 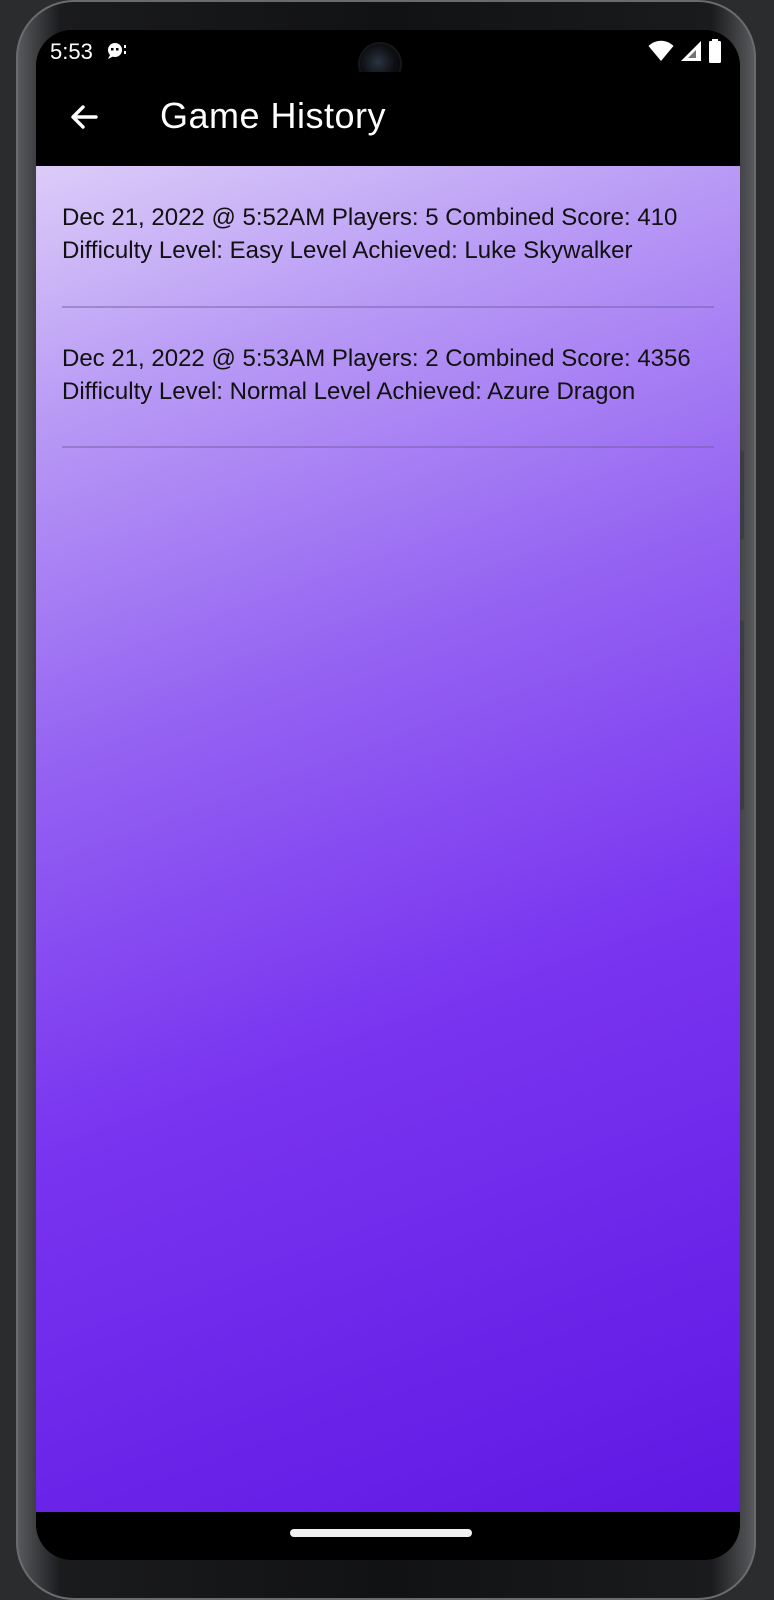 What do you see at coordinates (691, 53) in the screenshot?
I see `cell-signal-icon` at bounding box center [691, 53].